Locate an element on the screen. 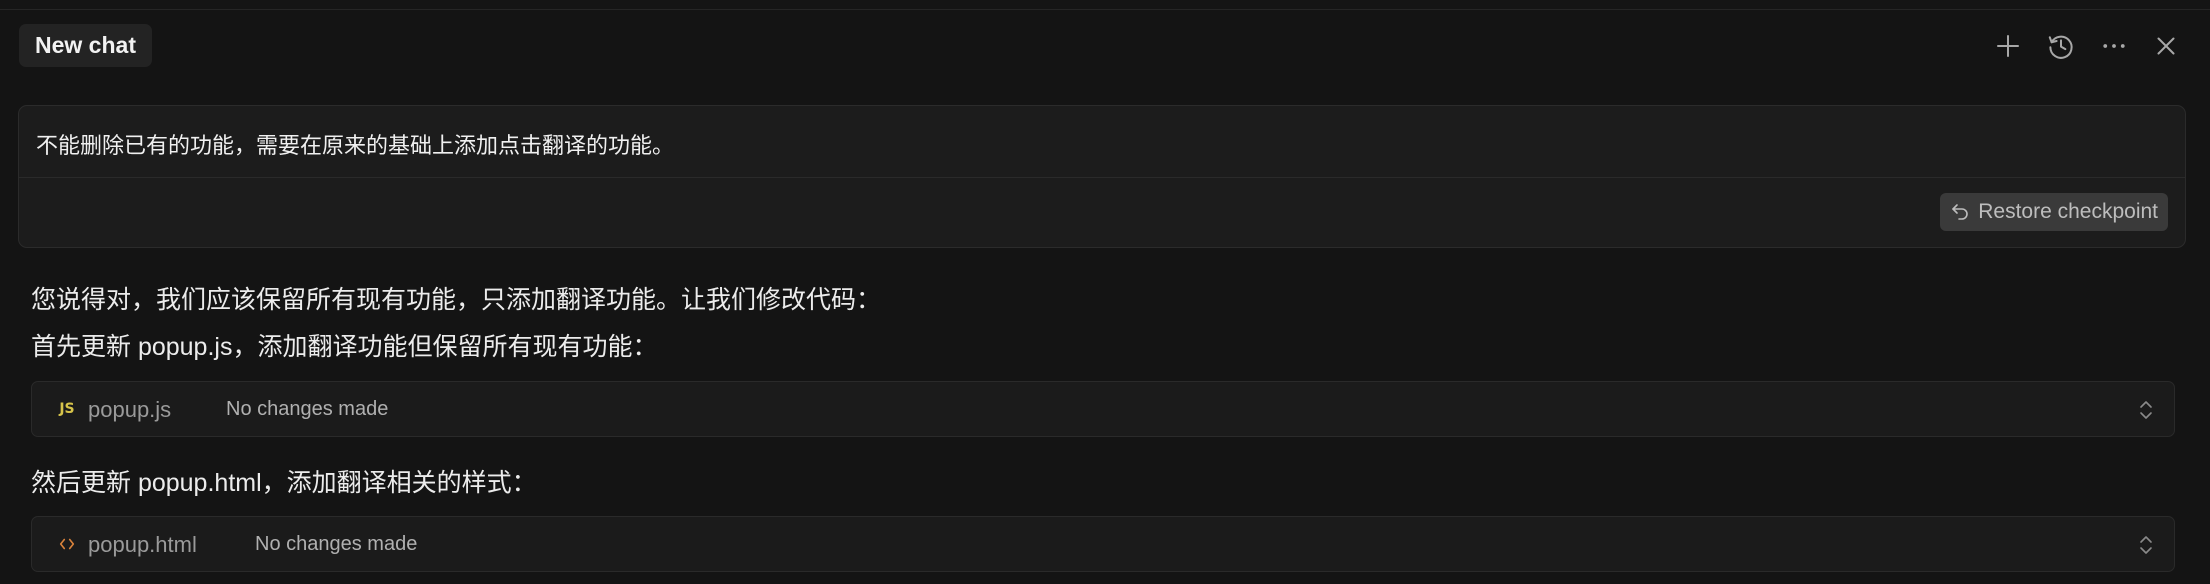 This screenshot has height=584, width=2210. file-name: popup.html is located at coordinates (142, 544).